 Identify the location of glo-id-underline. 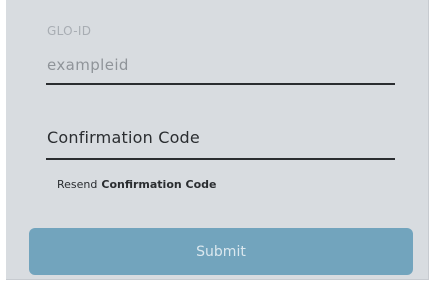
(220, 84).